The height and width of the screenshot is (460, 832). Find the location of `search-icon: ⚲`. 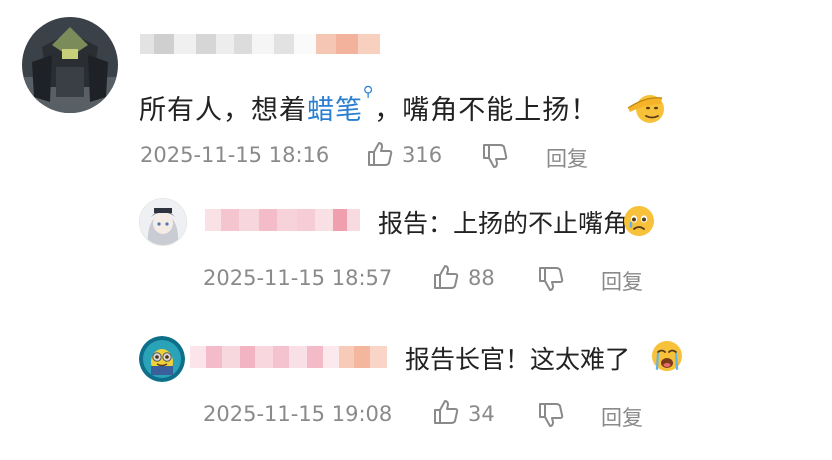

search-icon: ⚲ is located at coordinates (368, 92).